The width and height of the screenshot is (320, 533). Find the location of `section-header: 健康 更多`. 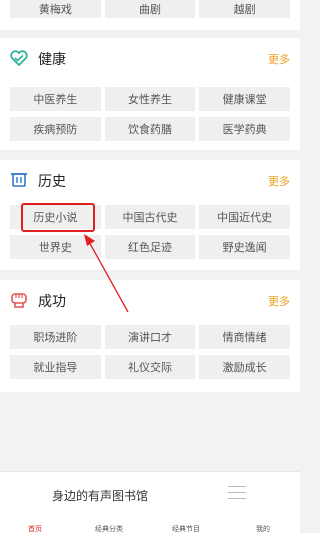

section-header: 健康 更多 is located at coordinates (150, 58).